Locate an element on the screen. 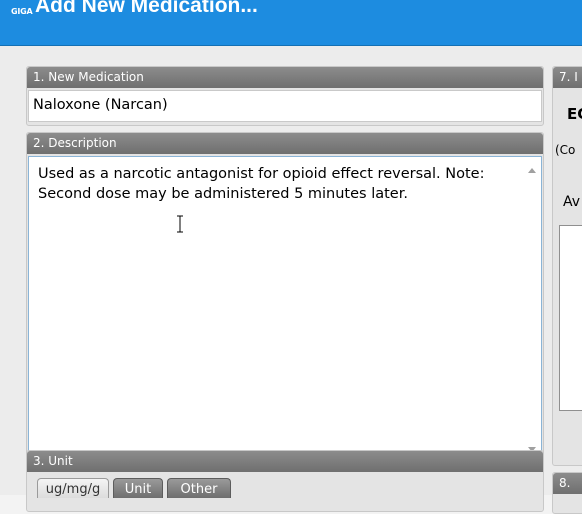  section7-sub-text: (Co is located at coordinates (565, 150).